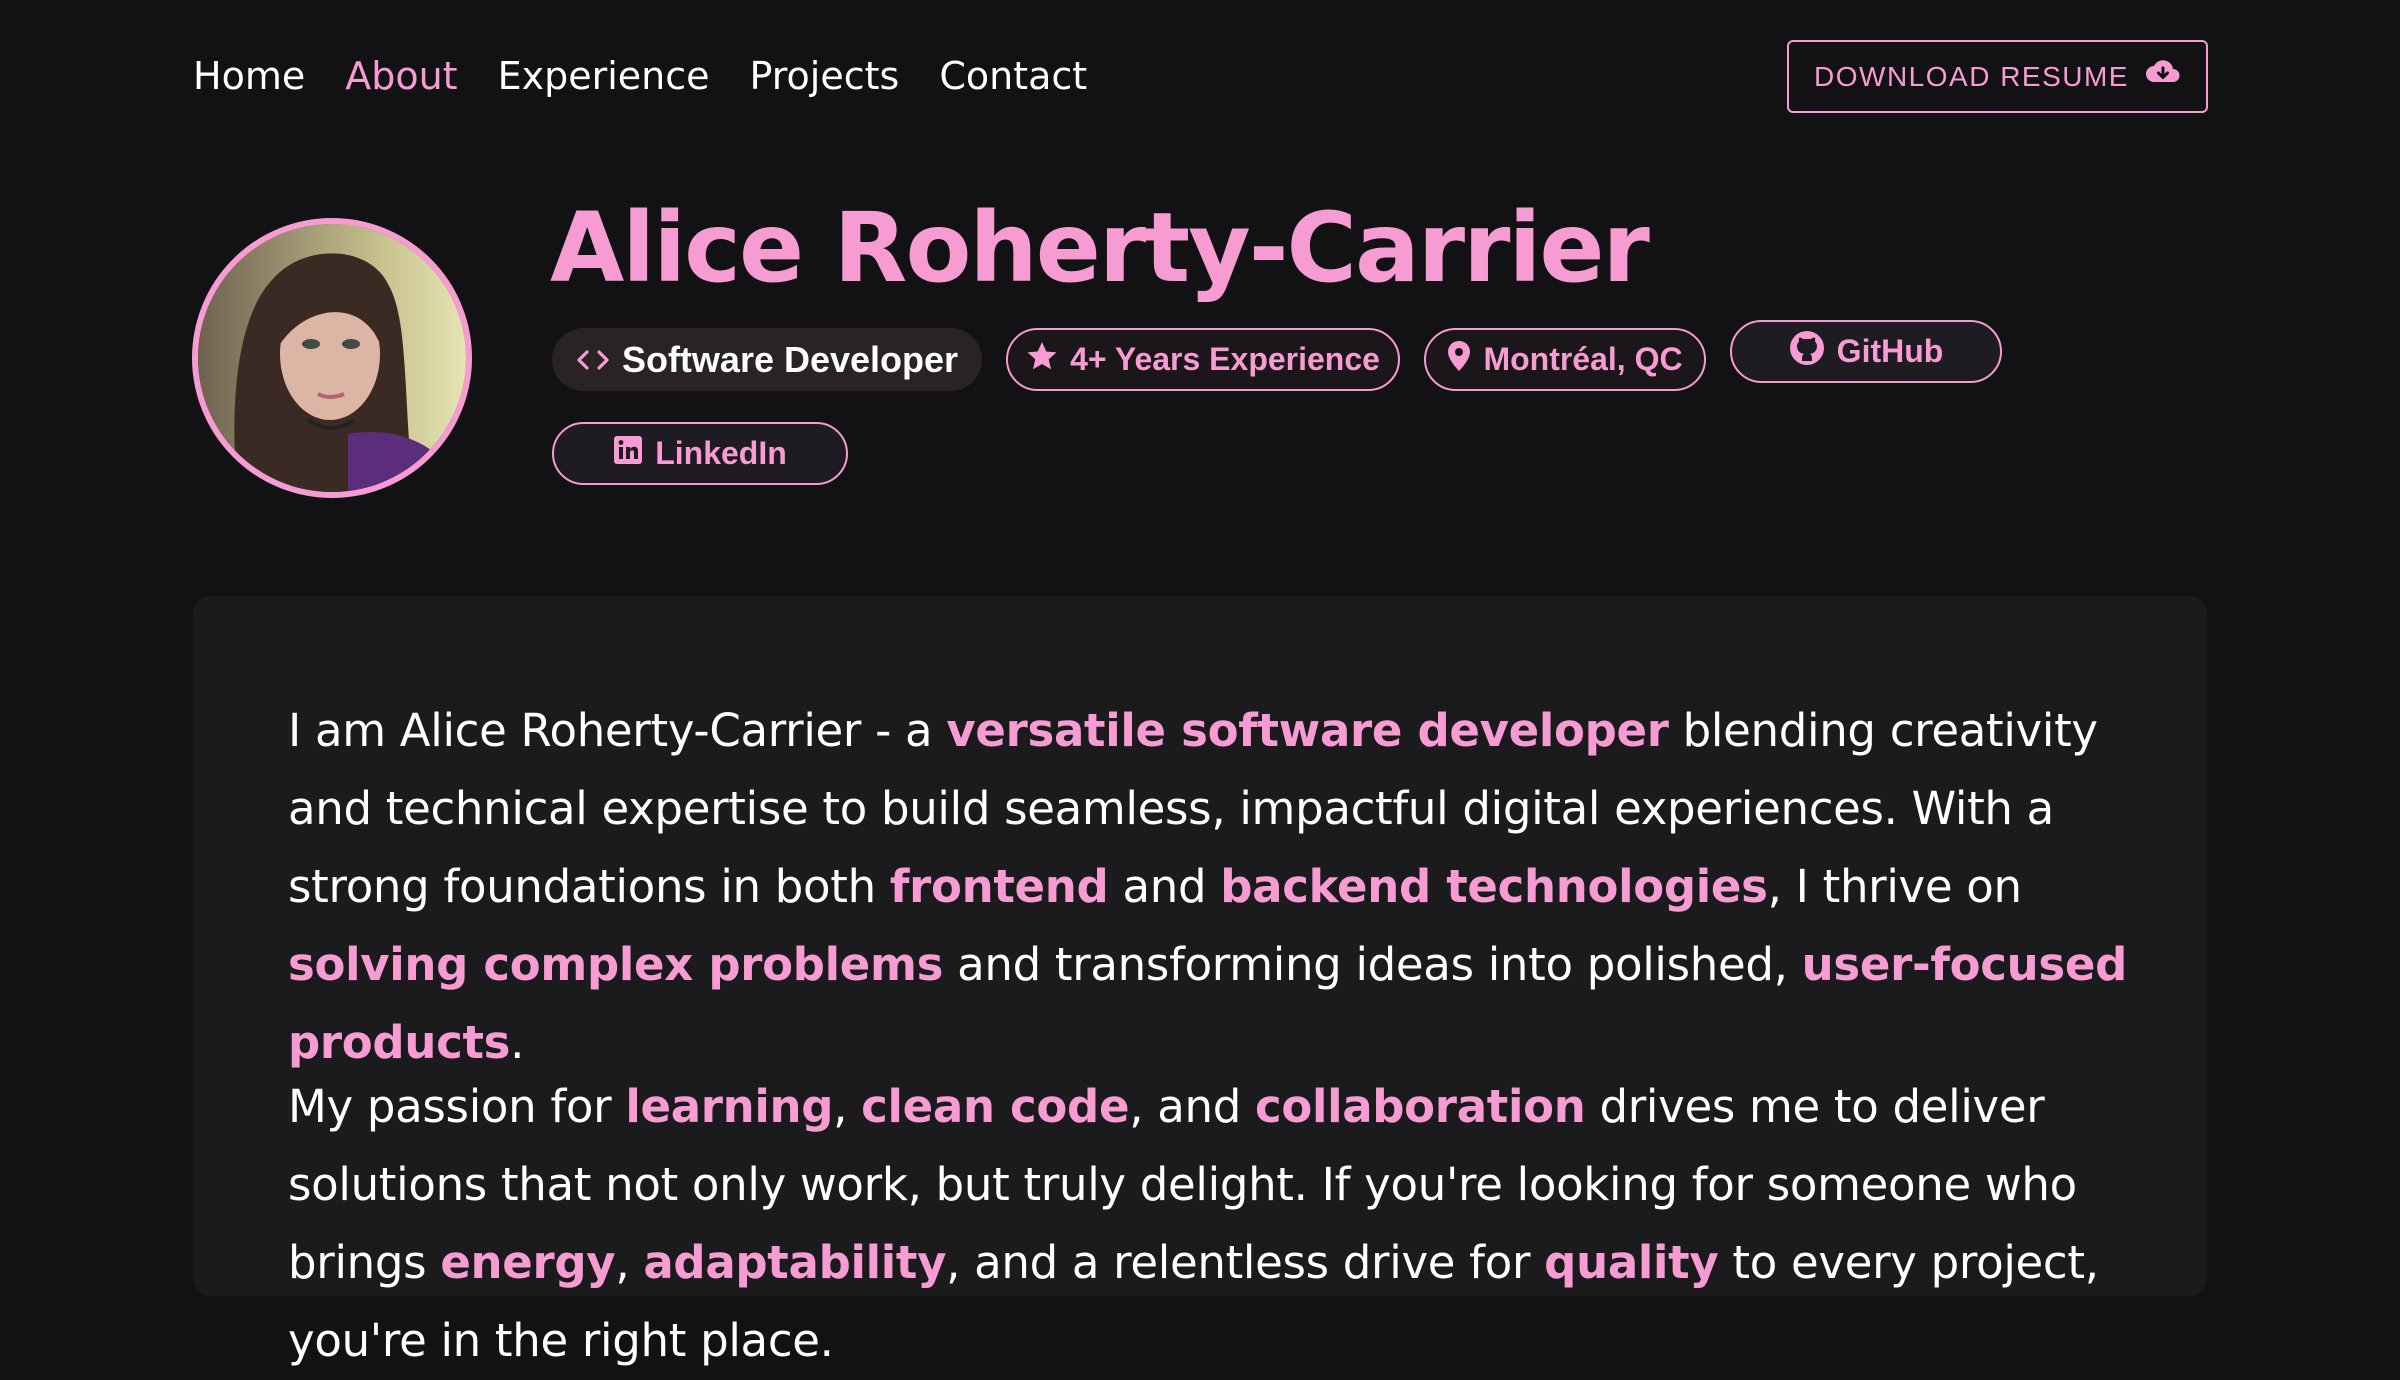  What do you see at coordinates (999, 886) in the screenshot?
I see `highlight-text: frontend` at bounding box center [999, 886].